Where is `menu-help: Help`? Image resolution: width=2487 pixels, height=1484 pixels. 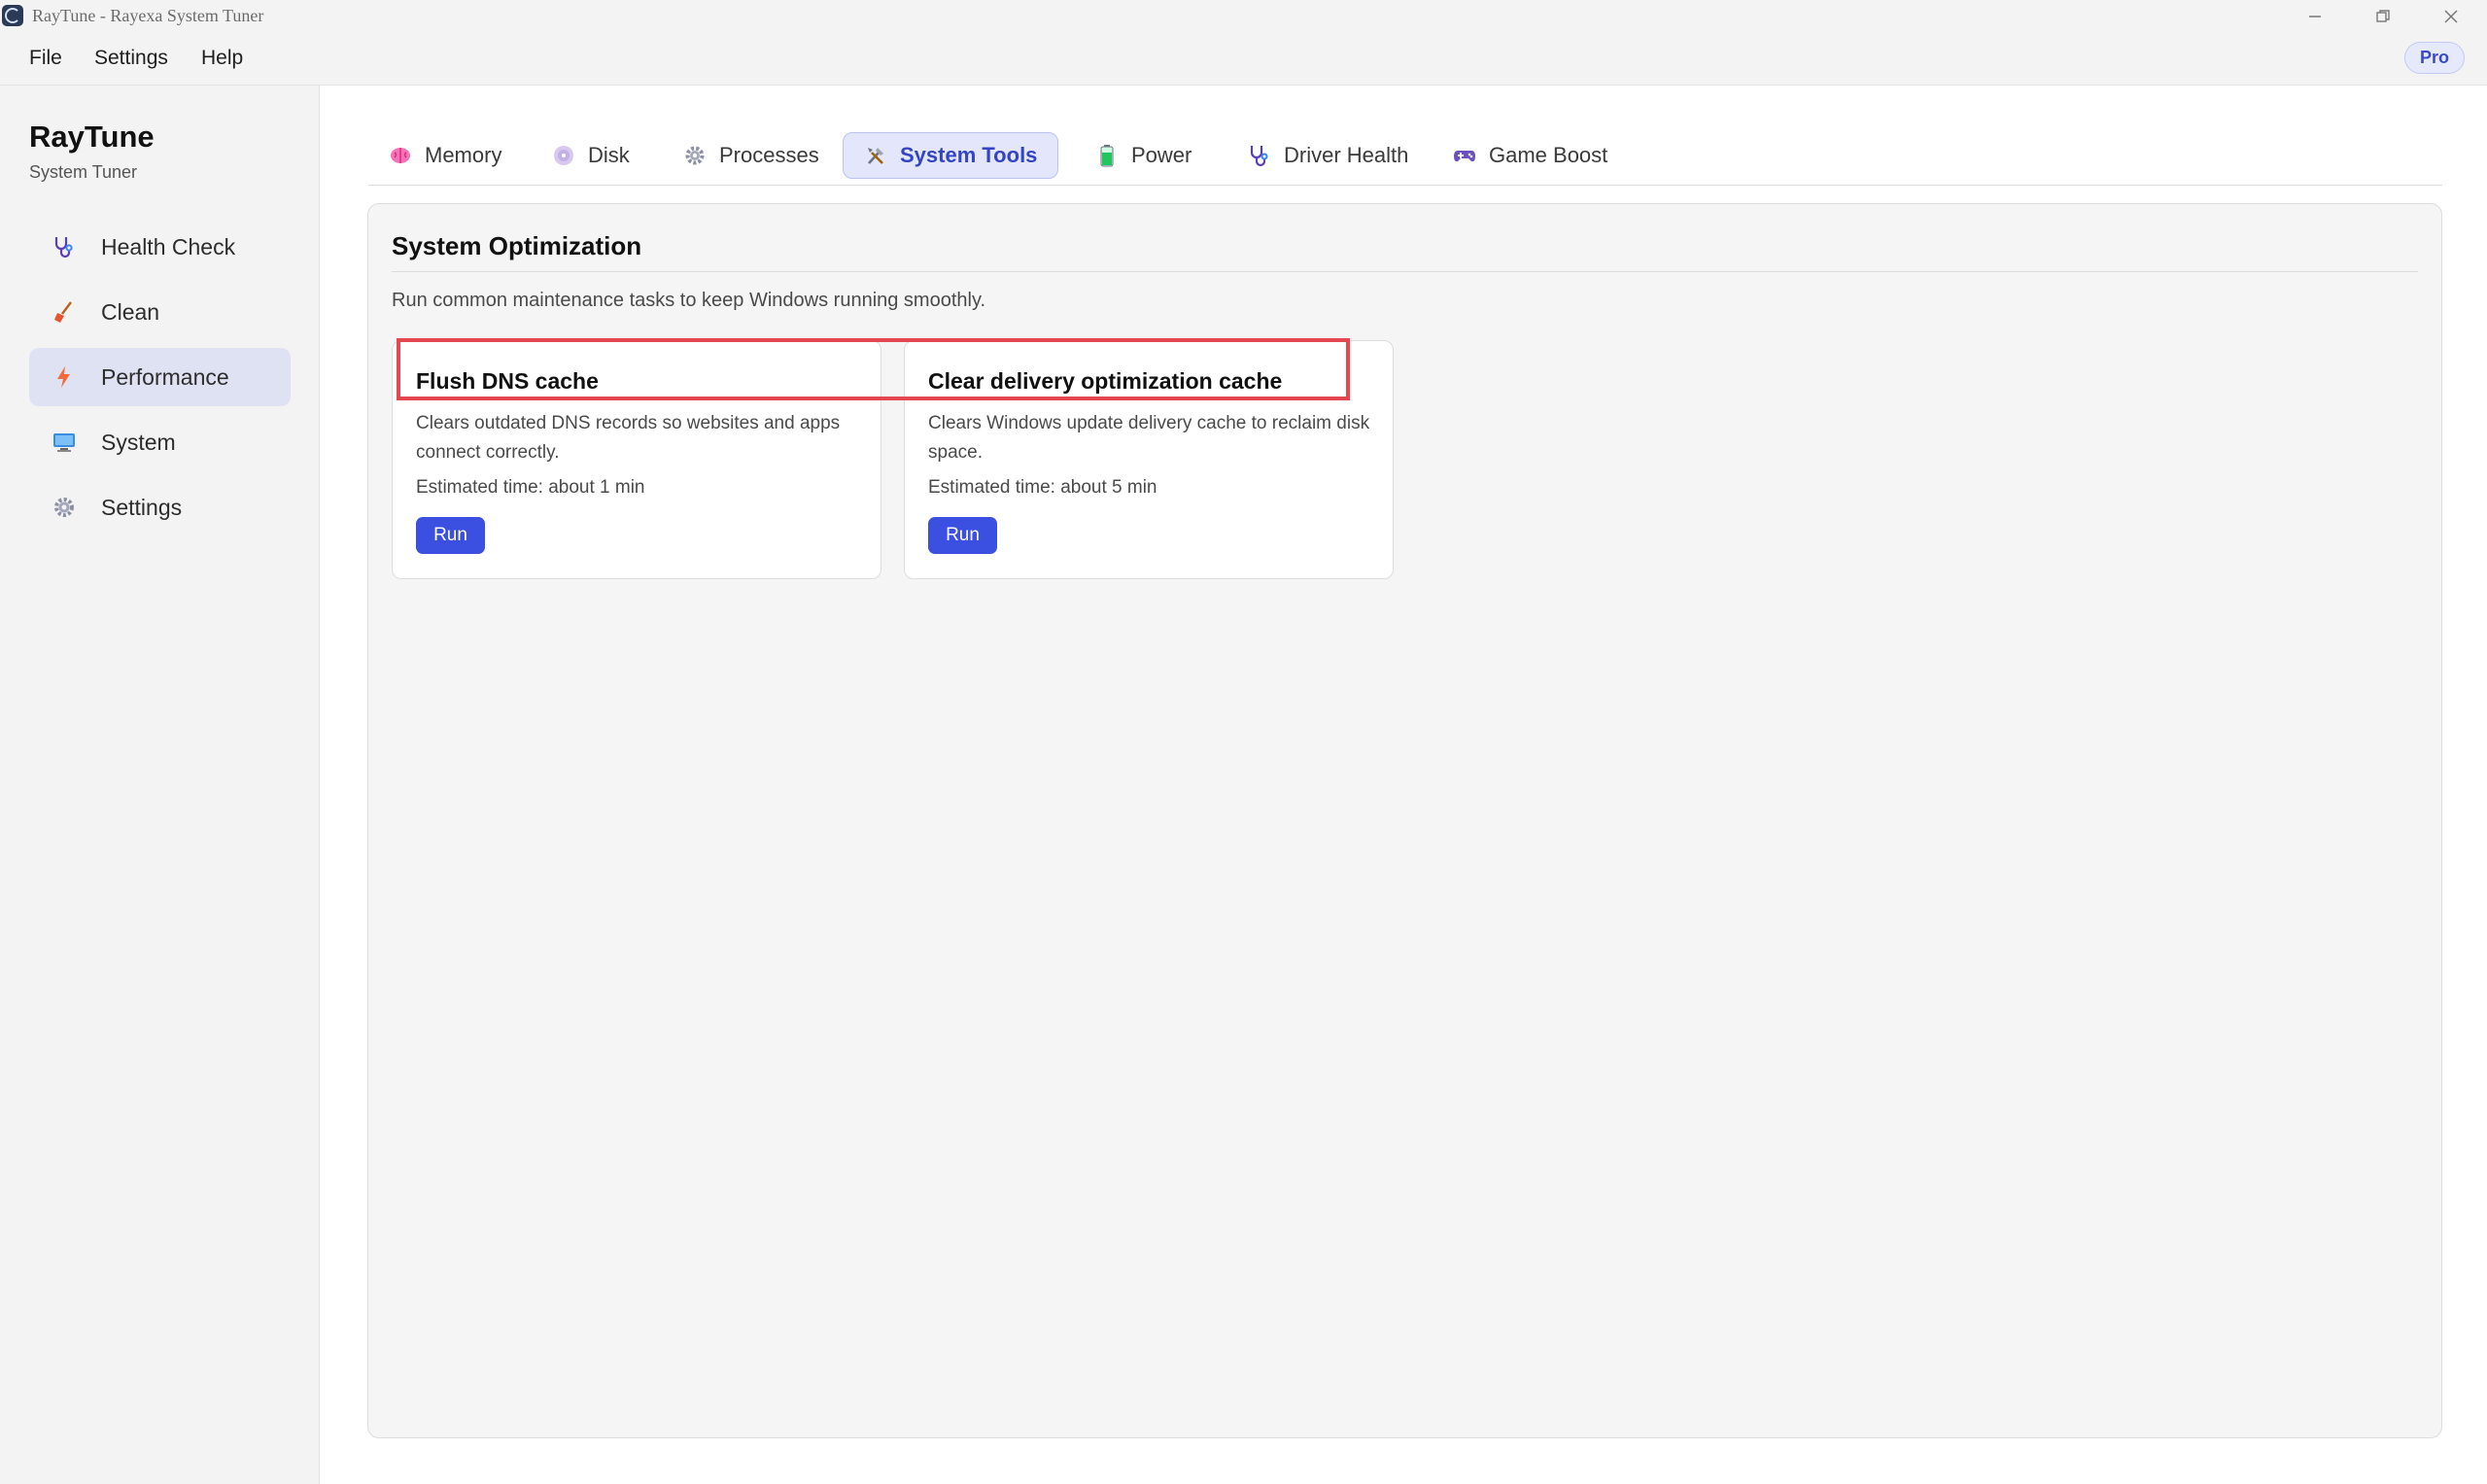
menu-help: Help is located at coordinates (222, 58).